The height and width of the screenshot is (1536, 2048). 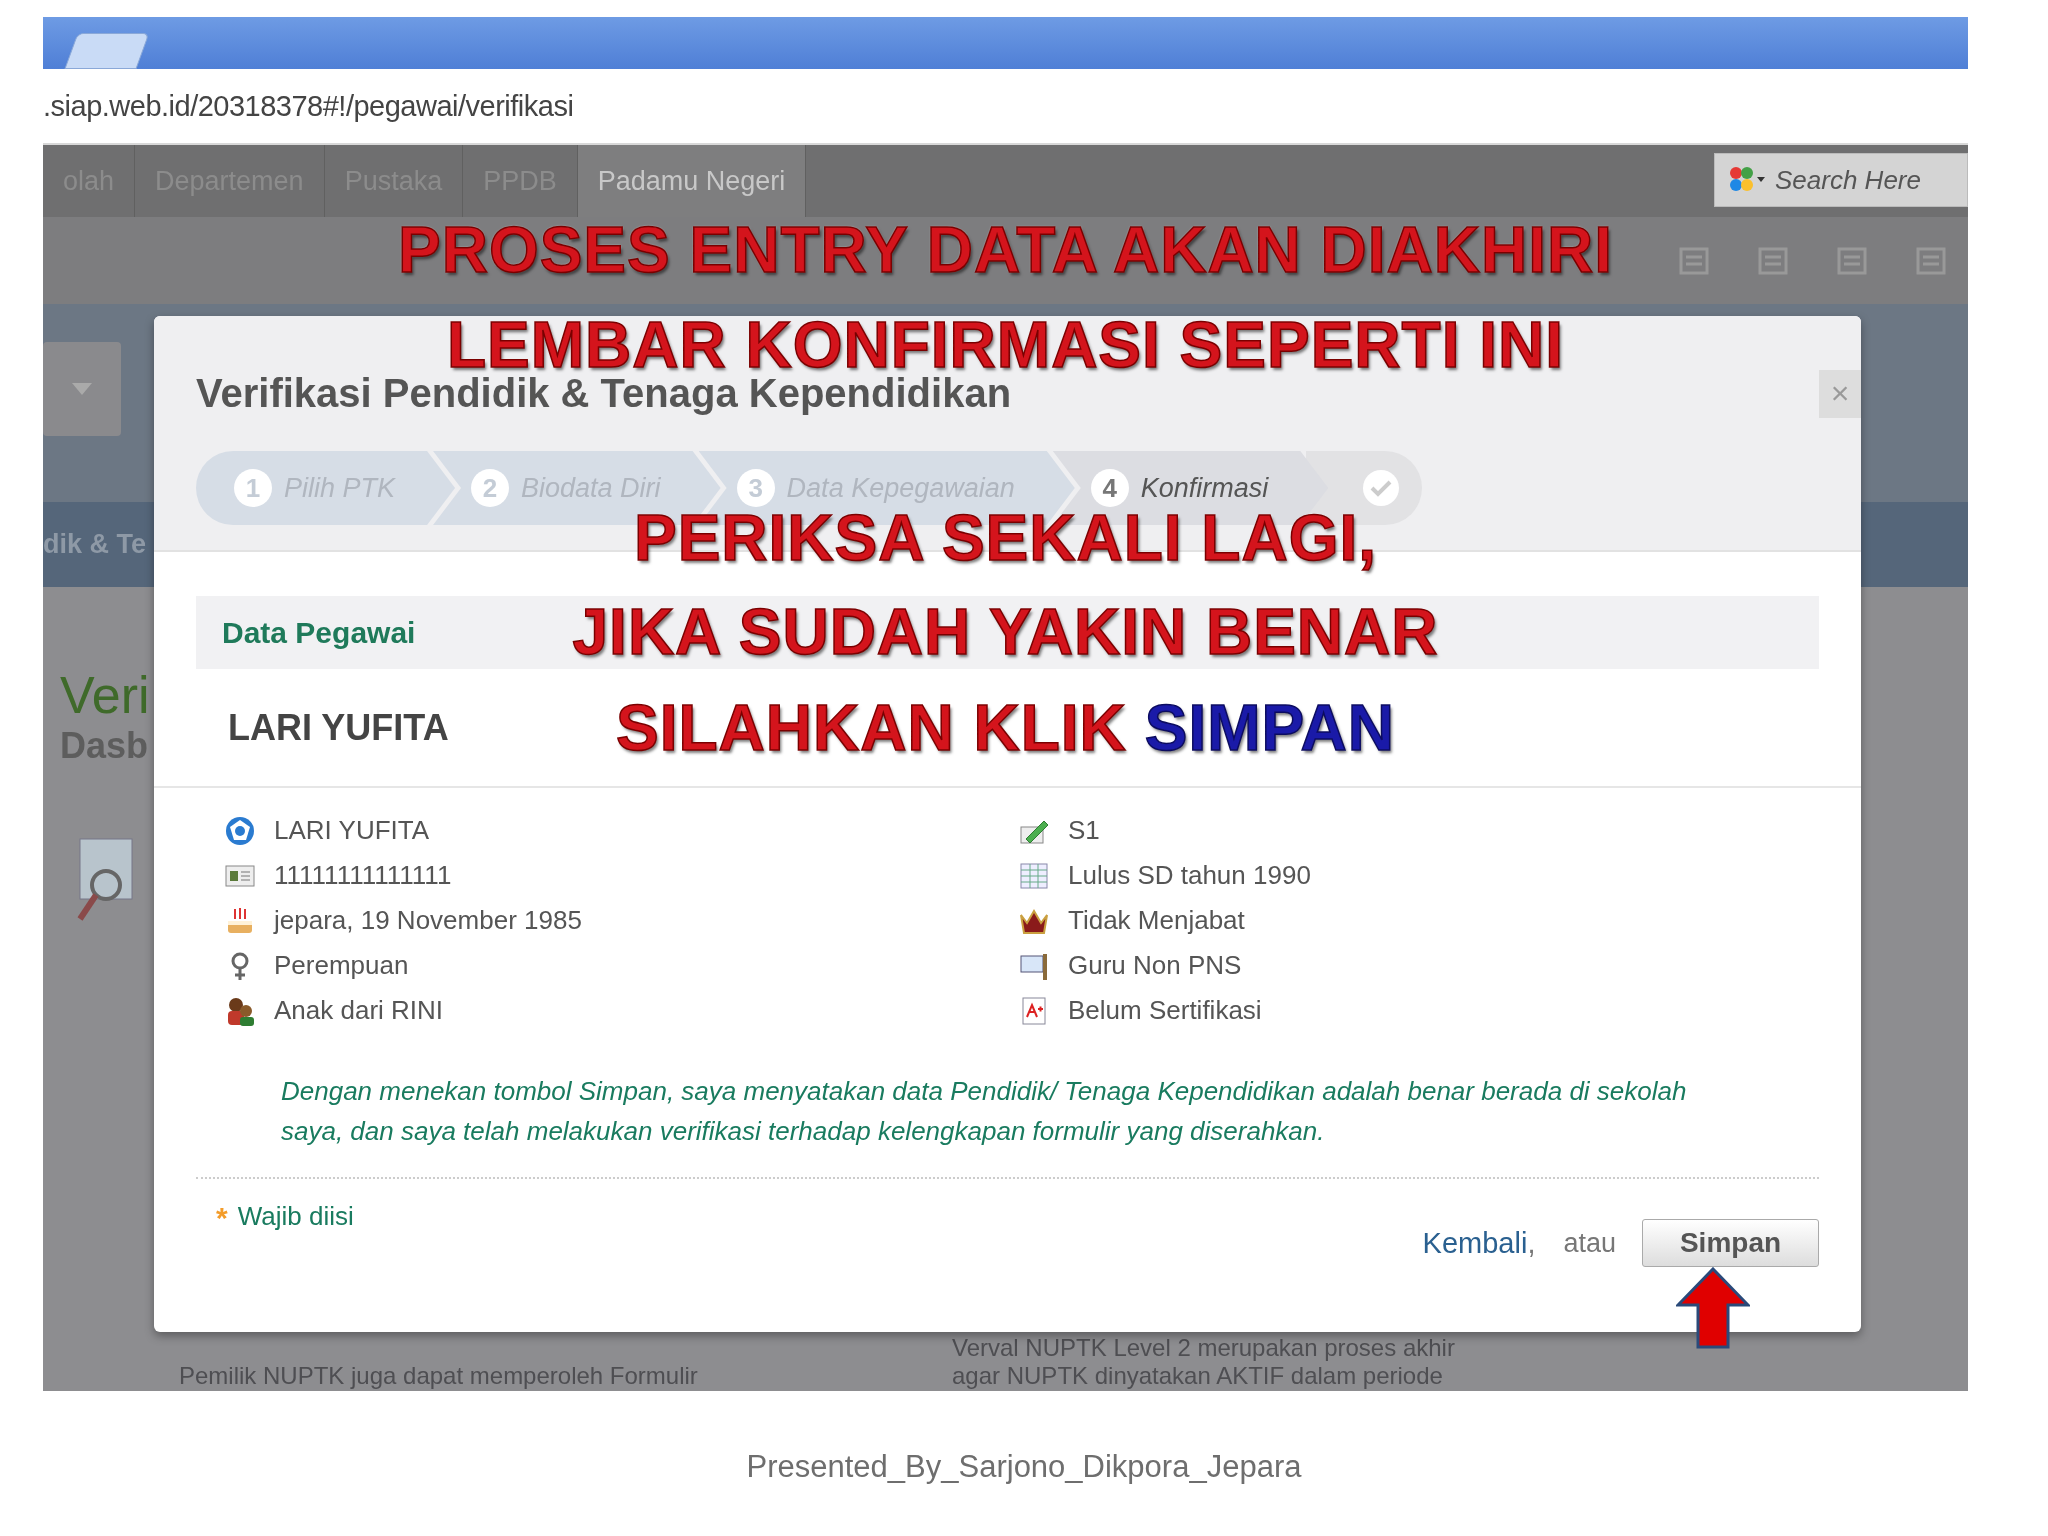 I want to click on close-button: ×, so click(x=1840, y=393).